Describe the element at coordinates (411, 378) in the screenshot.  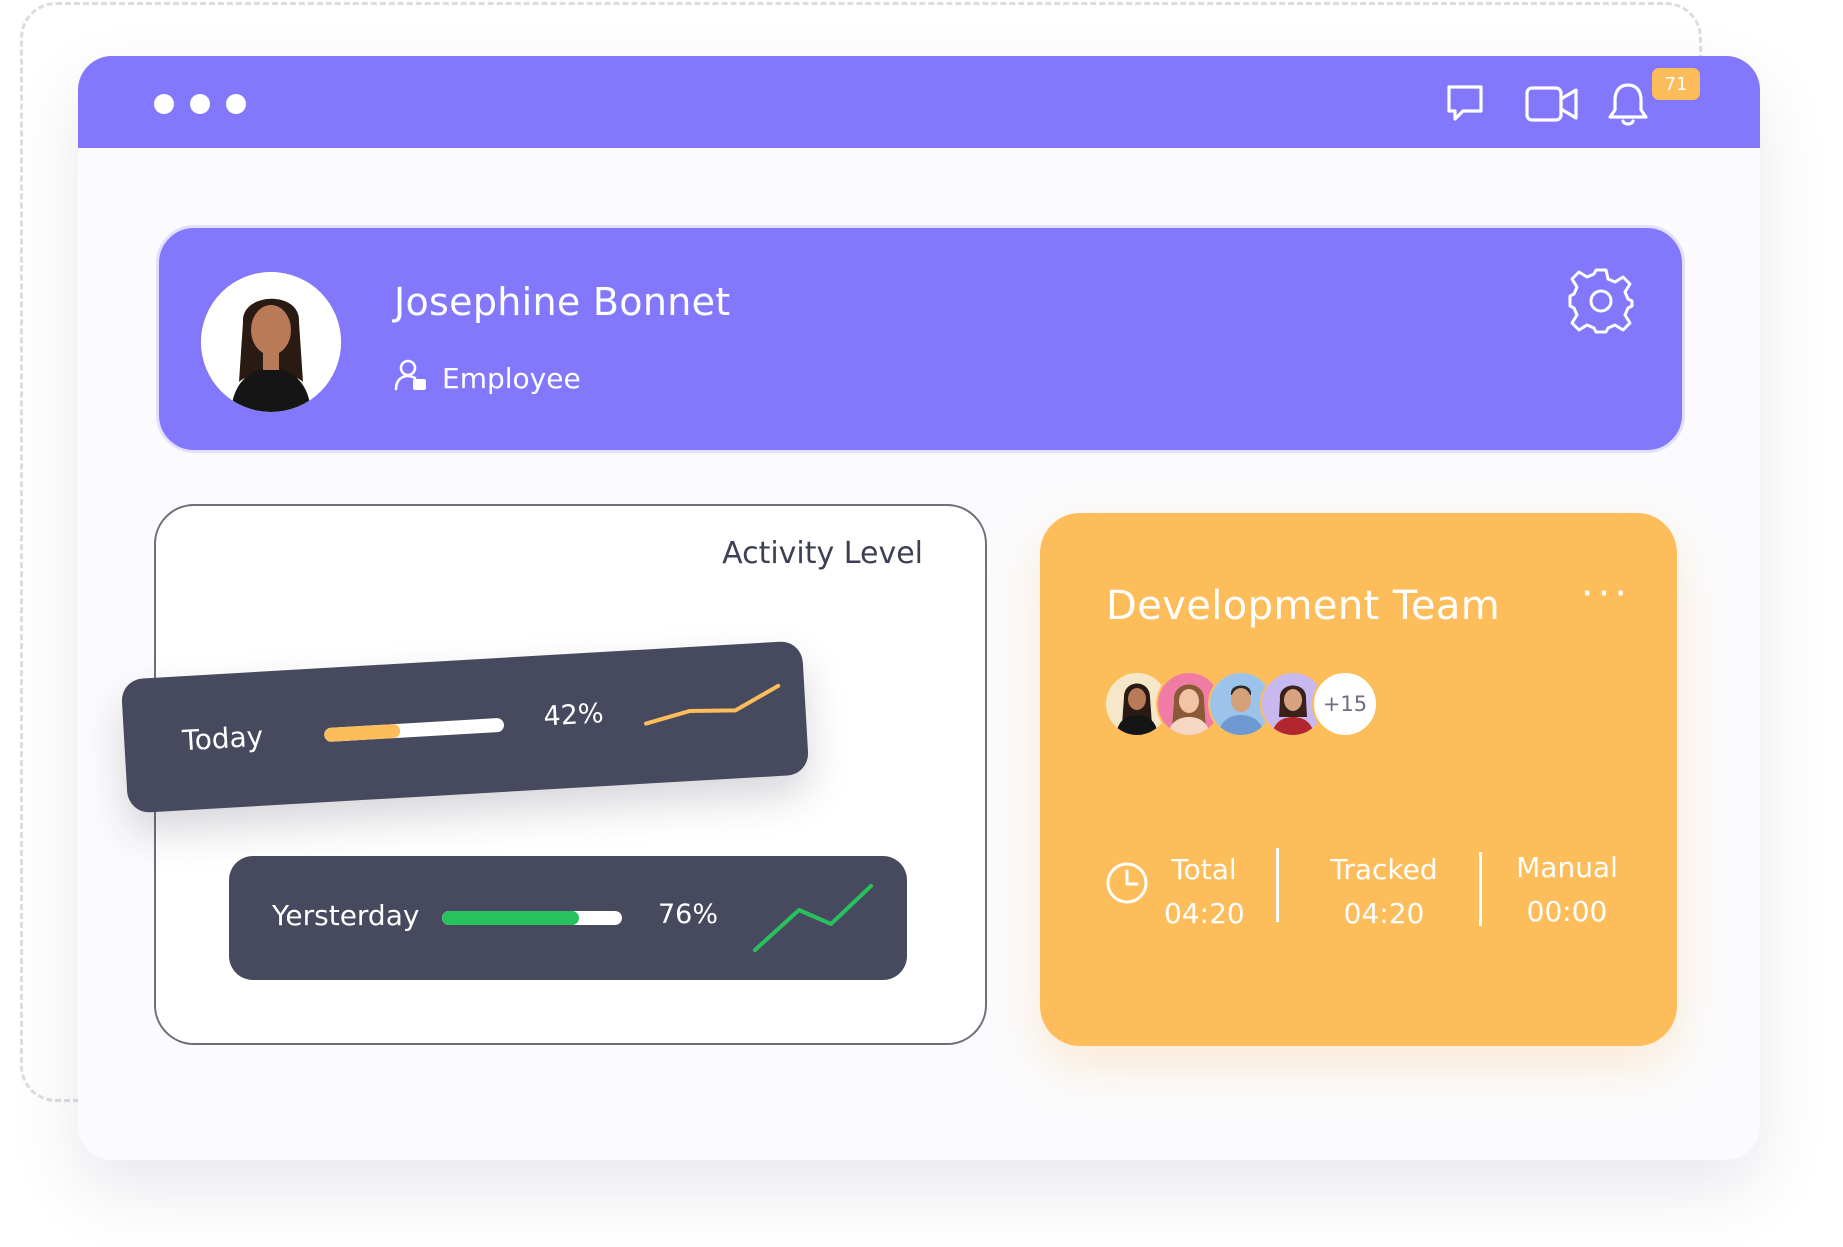
I see `user-role-icon` at that location.